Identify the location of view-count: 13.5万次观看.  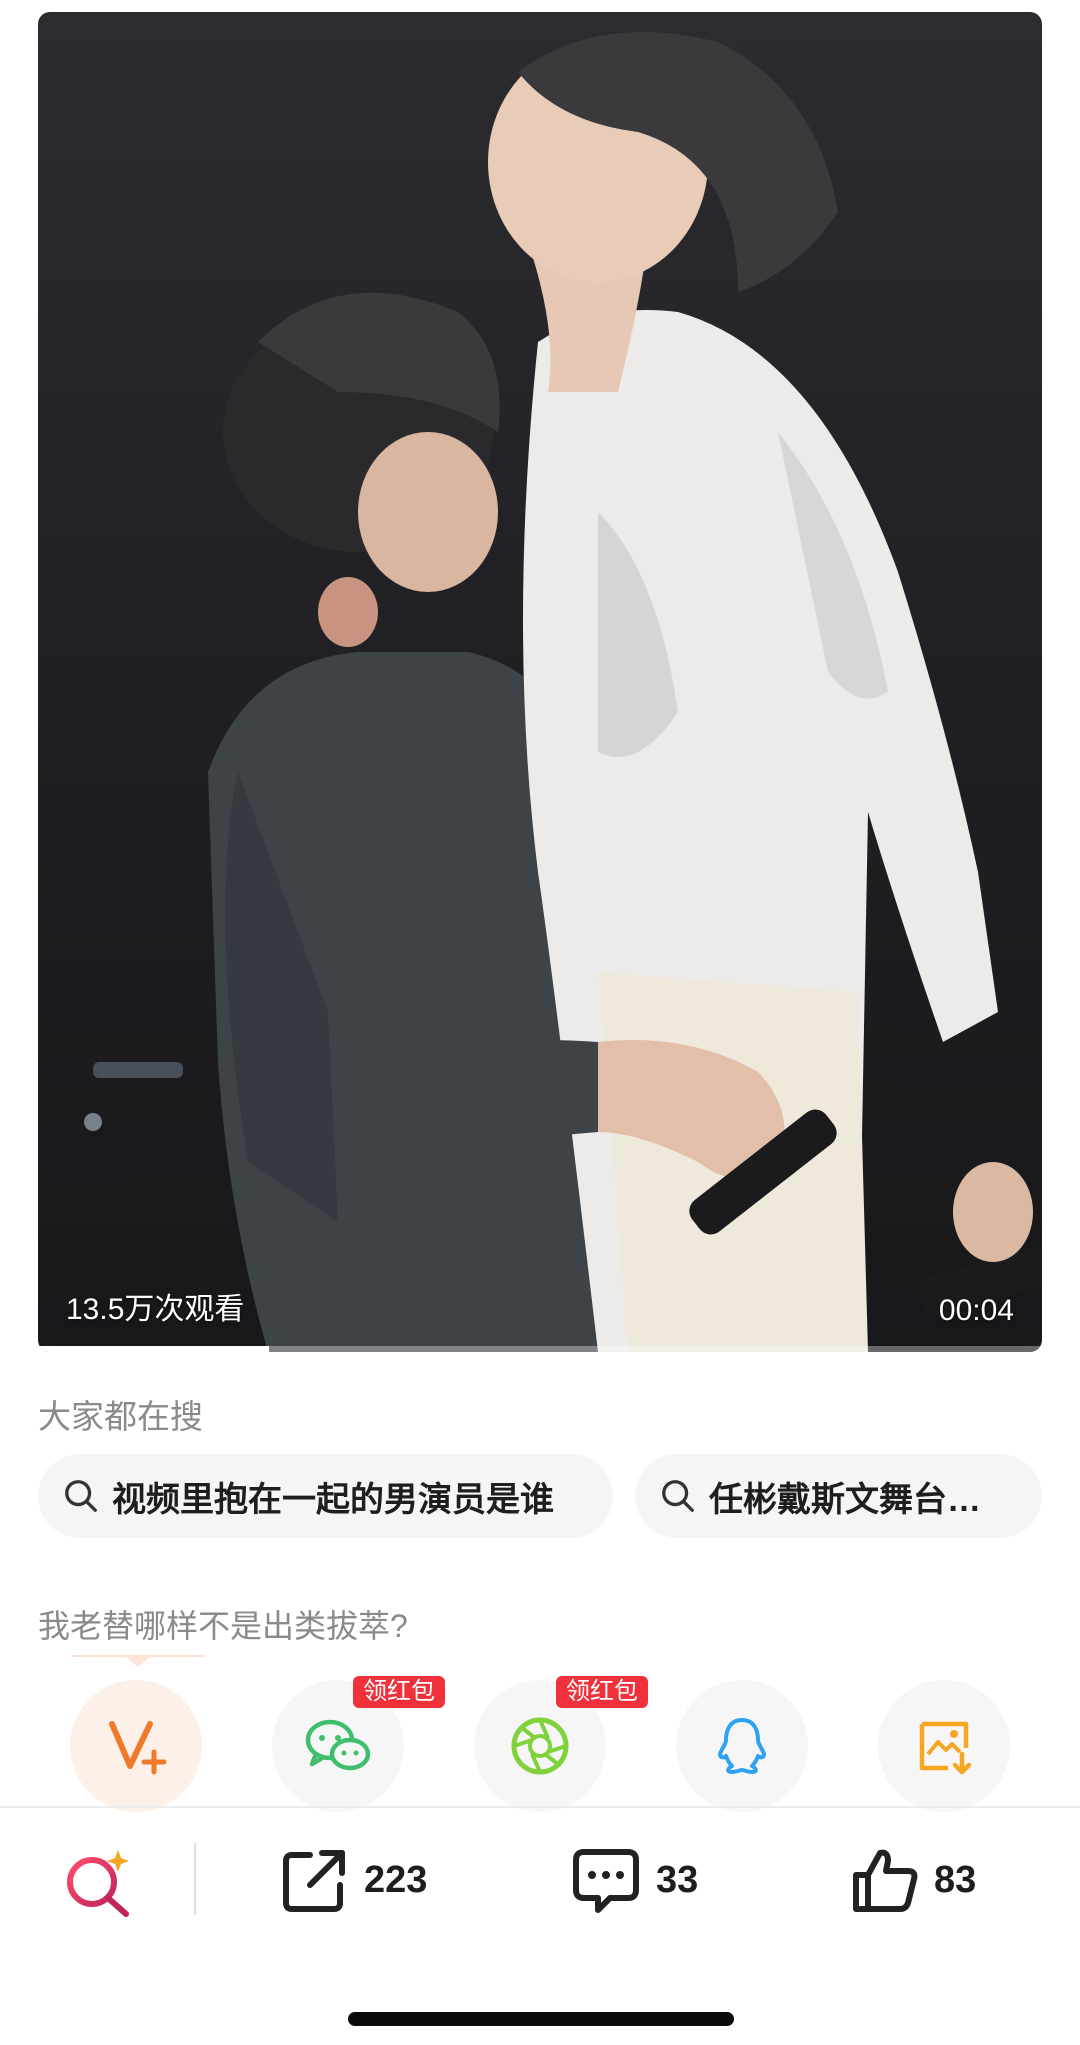
(155, 1309).